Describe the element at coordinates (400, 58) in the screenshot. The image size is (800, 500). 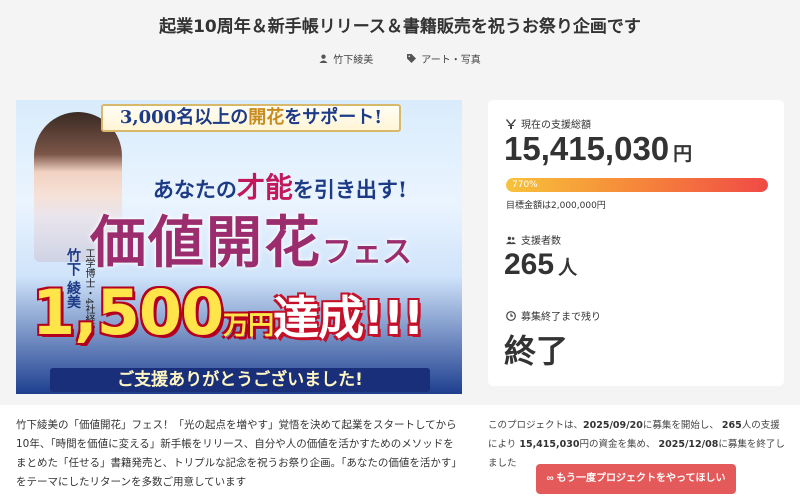
I see `project-meta: 竹下綾美 アート・写真` at that location.